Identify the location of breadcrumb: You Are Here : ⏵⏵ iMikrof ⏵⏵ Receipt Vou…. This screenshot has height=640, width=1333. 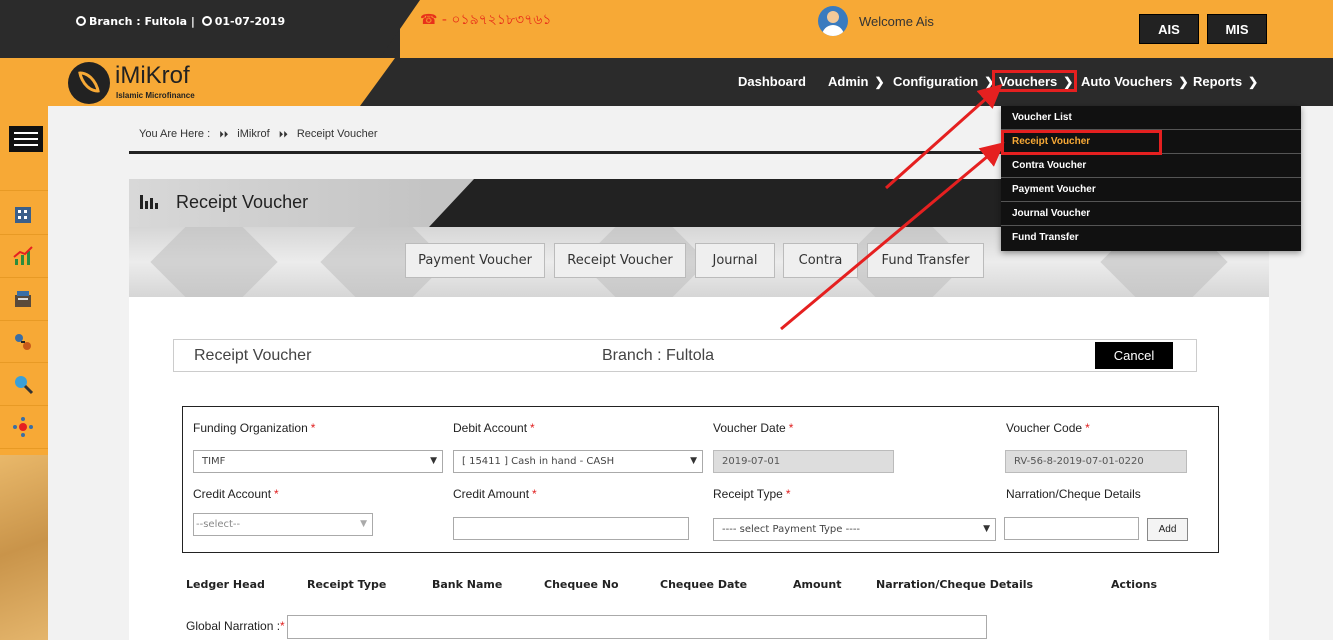
(258, 134).